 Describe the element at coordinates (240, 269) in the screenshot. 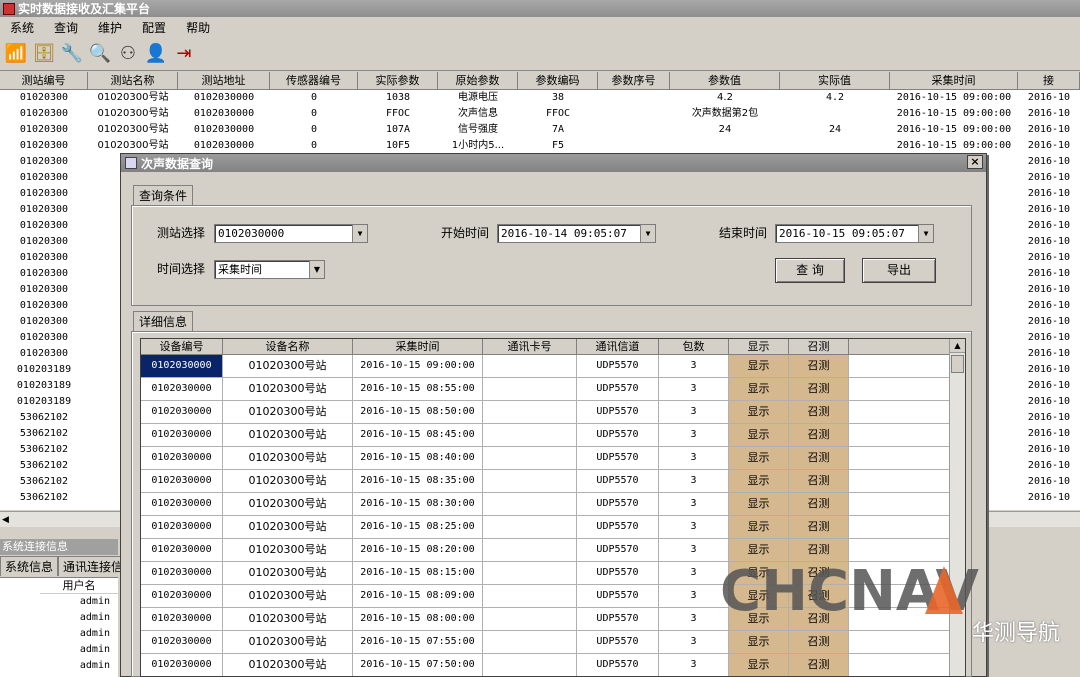

I see `time-type-value: 采集时间` at that location.